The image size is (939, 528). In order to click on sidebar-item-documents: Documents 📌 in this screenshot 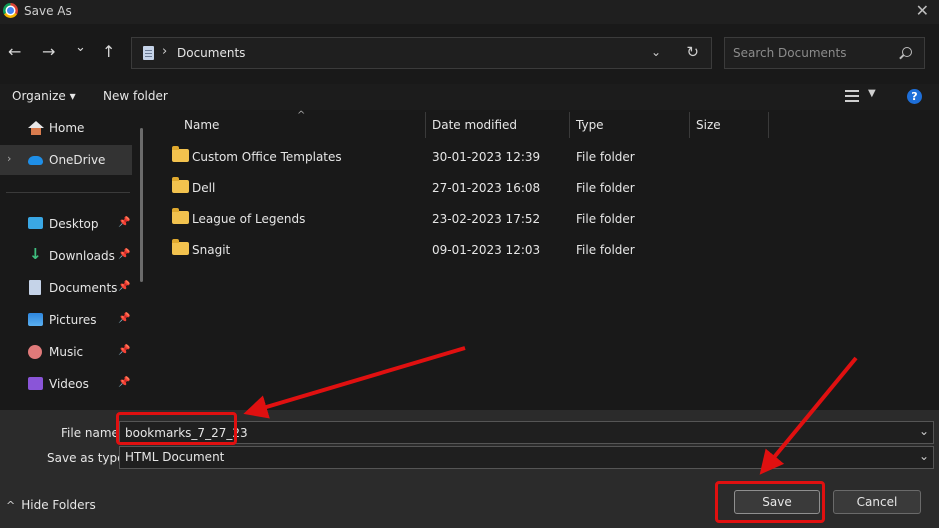, I will do `click(66, 288)`.